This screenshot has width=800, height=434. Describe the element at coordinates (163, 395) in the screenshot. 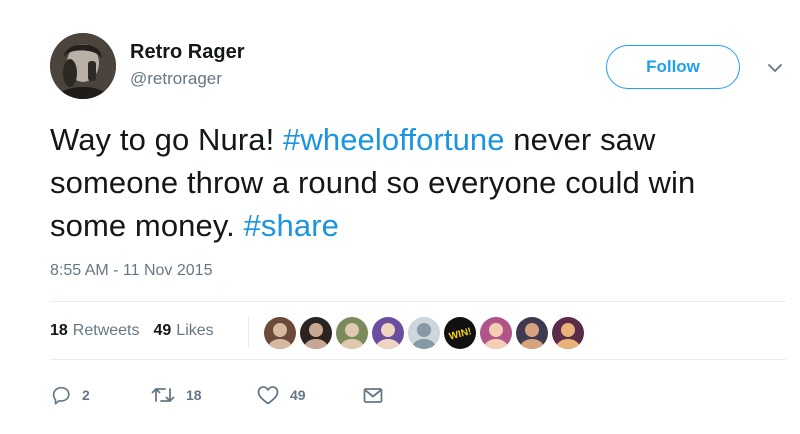

I see `retweet-icon` at that location.